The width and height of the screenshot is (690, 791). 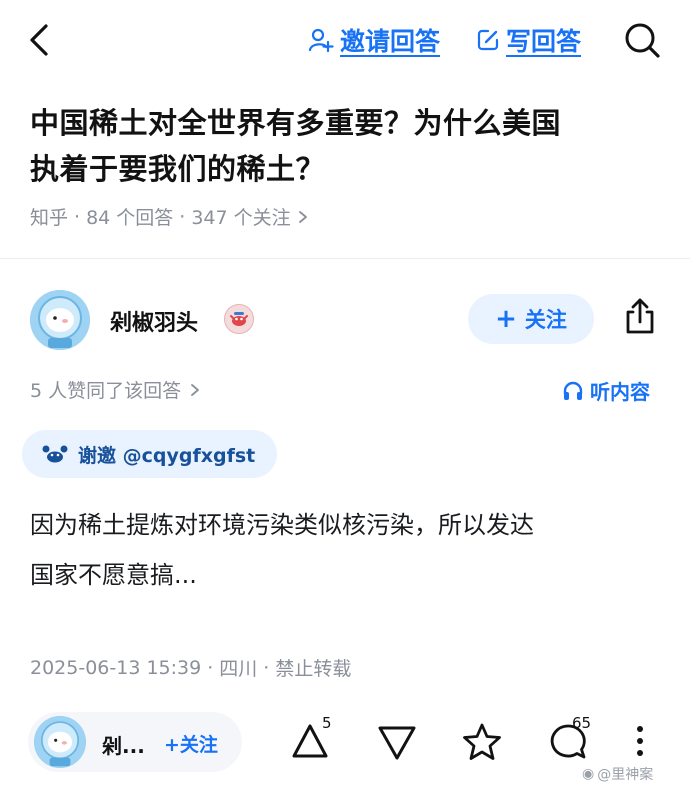 What do you see at coordinates (55, 454) in the screenshot?
I see `crab-icon` at bounding box center [55, 454].